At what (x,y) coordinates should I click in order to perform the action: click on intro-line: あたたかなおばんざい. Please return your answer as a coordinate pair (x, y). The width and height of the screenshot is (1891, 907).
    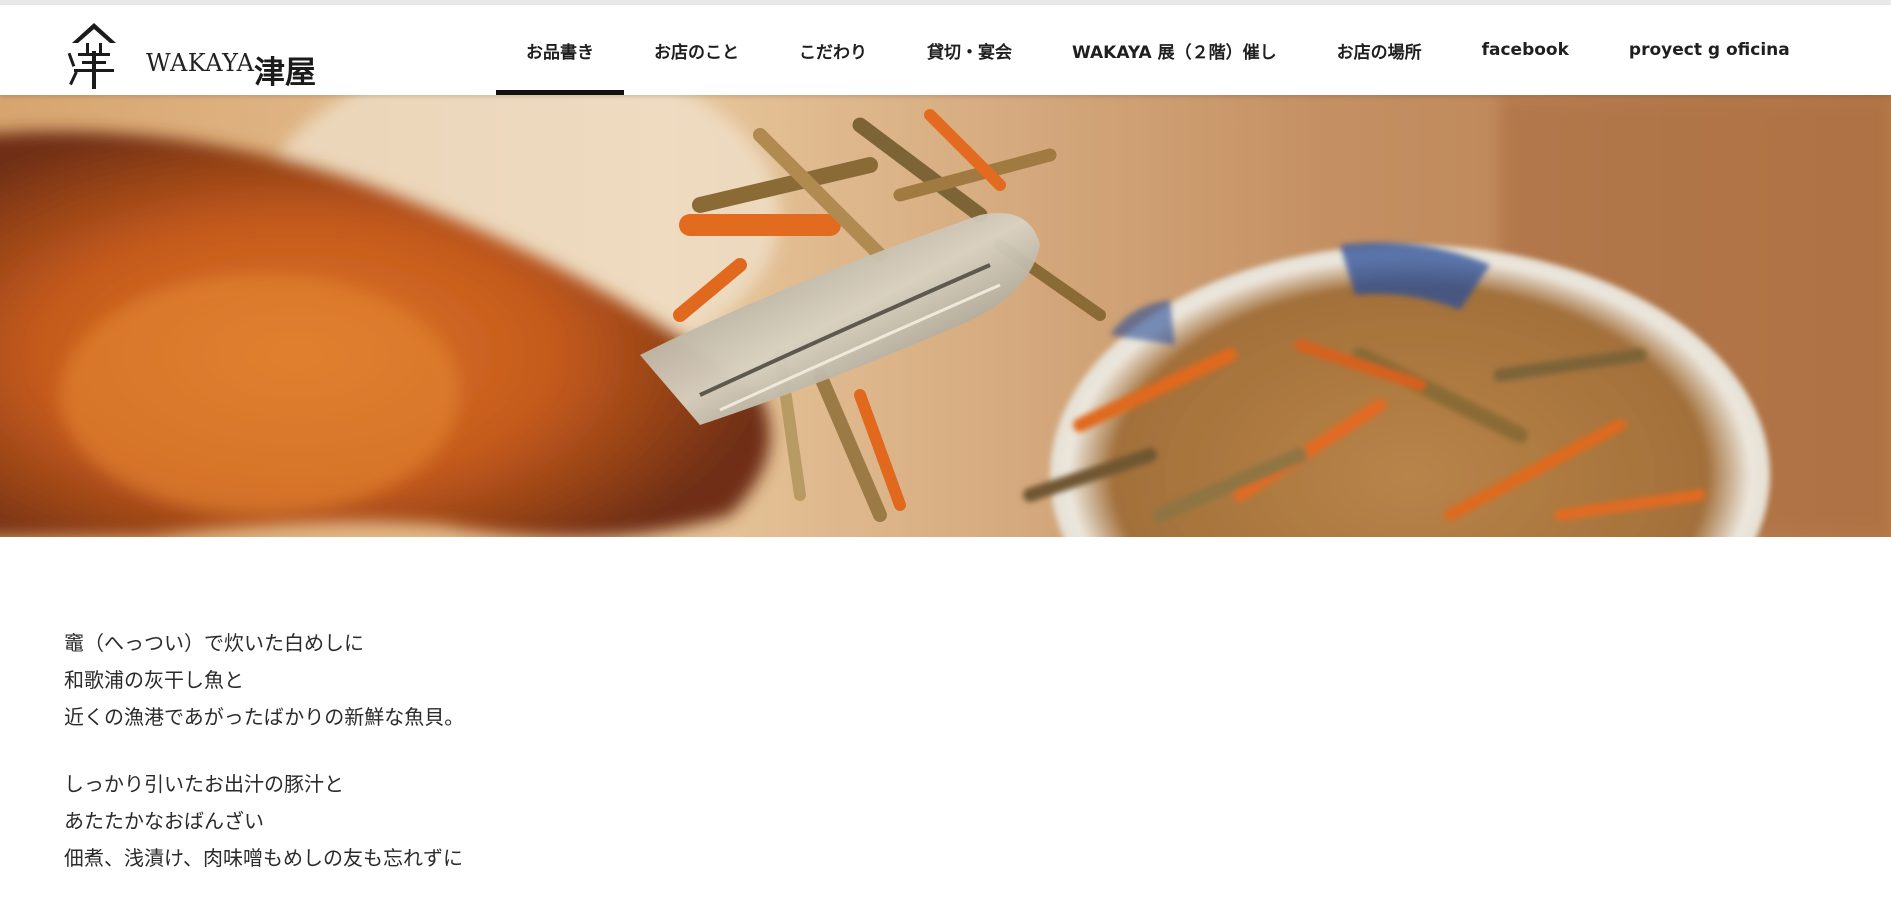
    Looking at the image, I should click on (164, 821).